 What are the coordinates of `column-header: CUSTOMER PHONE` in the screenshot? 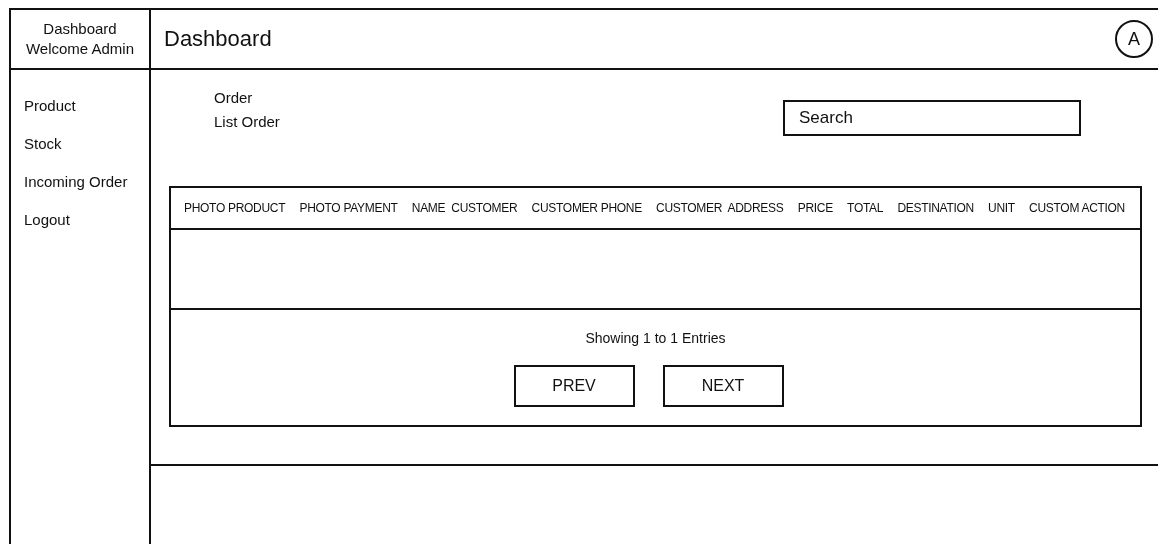 It's located at (586, 208).